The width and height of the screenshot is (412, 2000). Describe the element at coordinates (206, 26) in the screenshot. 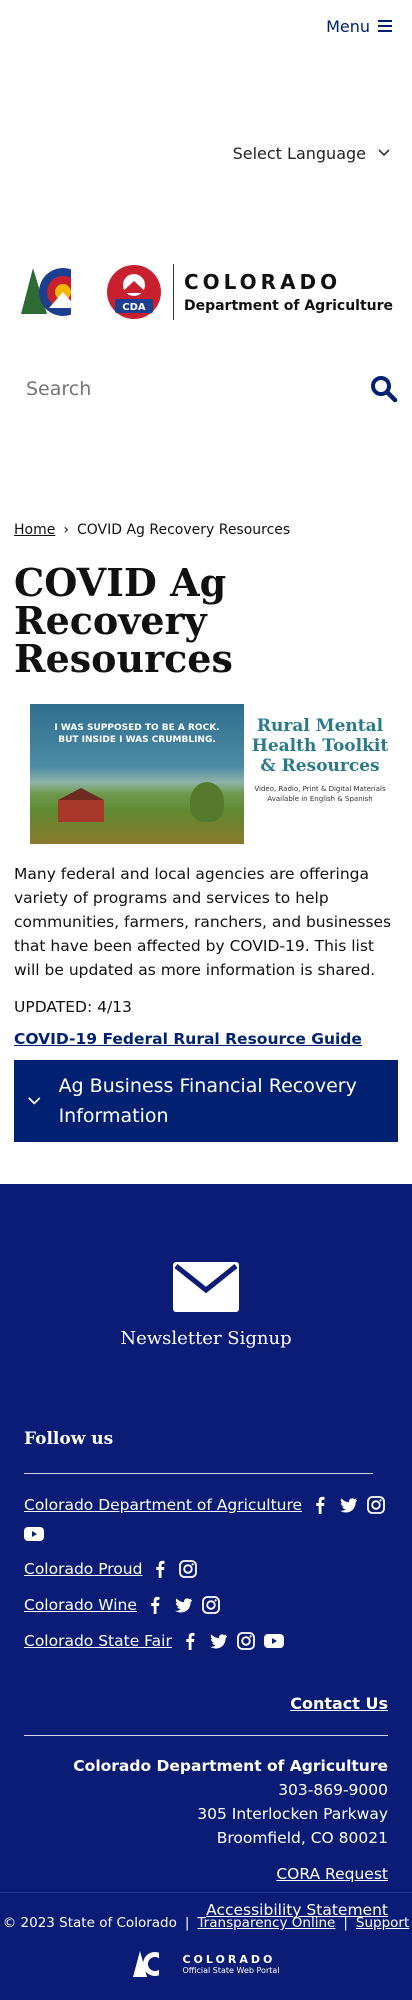

I see `top-bar: Menu` at that location.